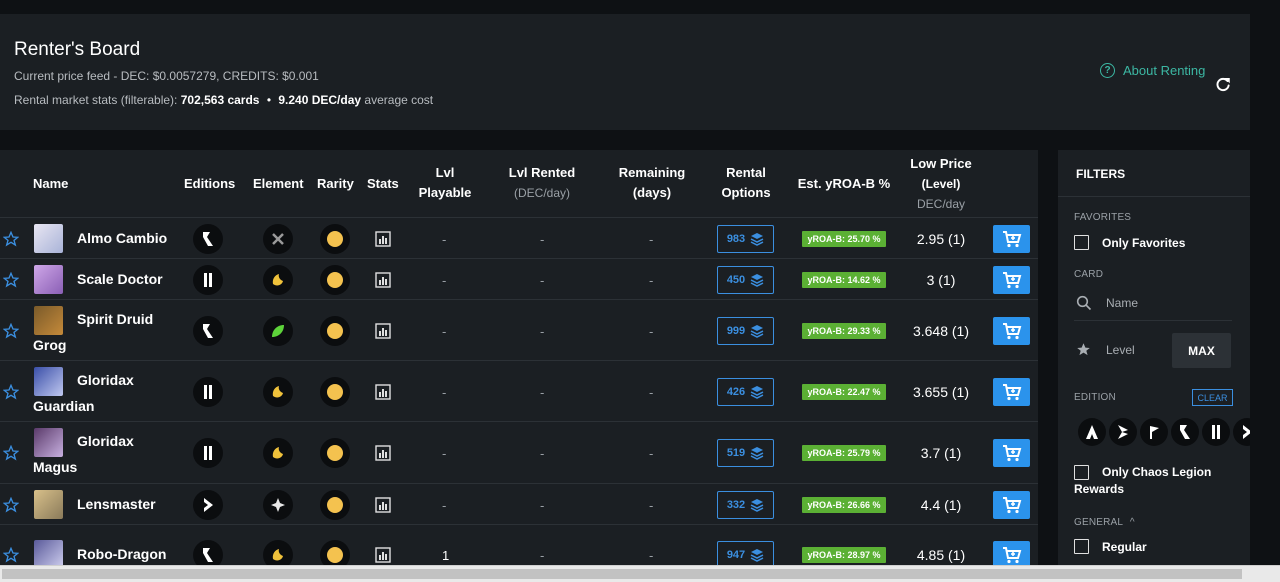 The image size is (1280, 582). Describe the element at coordinates (209, 184) in the screenshot. I see `col-editions: Editions` at that location.